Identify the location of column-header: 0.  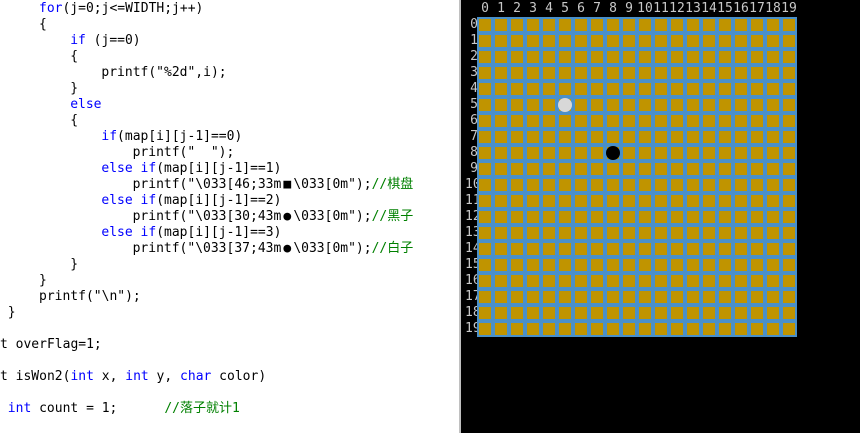
(485, 8).